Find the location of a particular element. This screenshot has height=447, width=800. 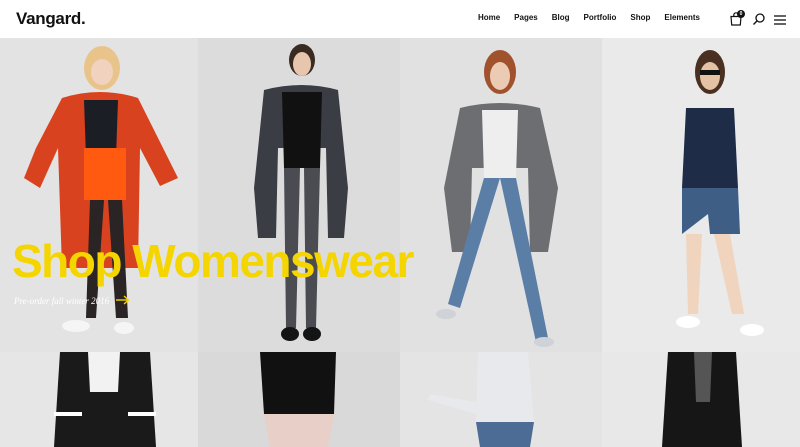

model-photo-grey-cardigan is located at coordinates (497, 198).